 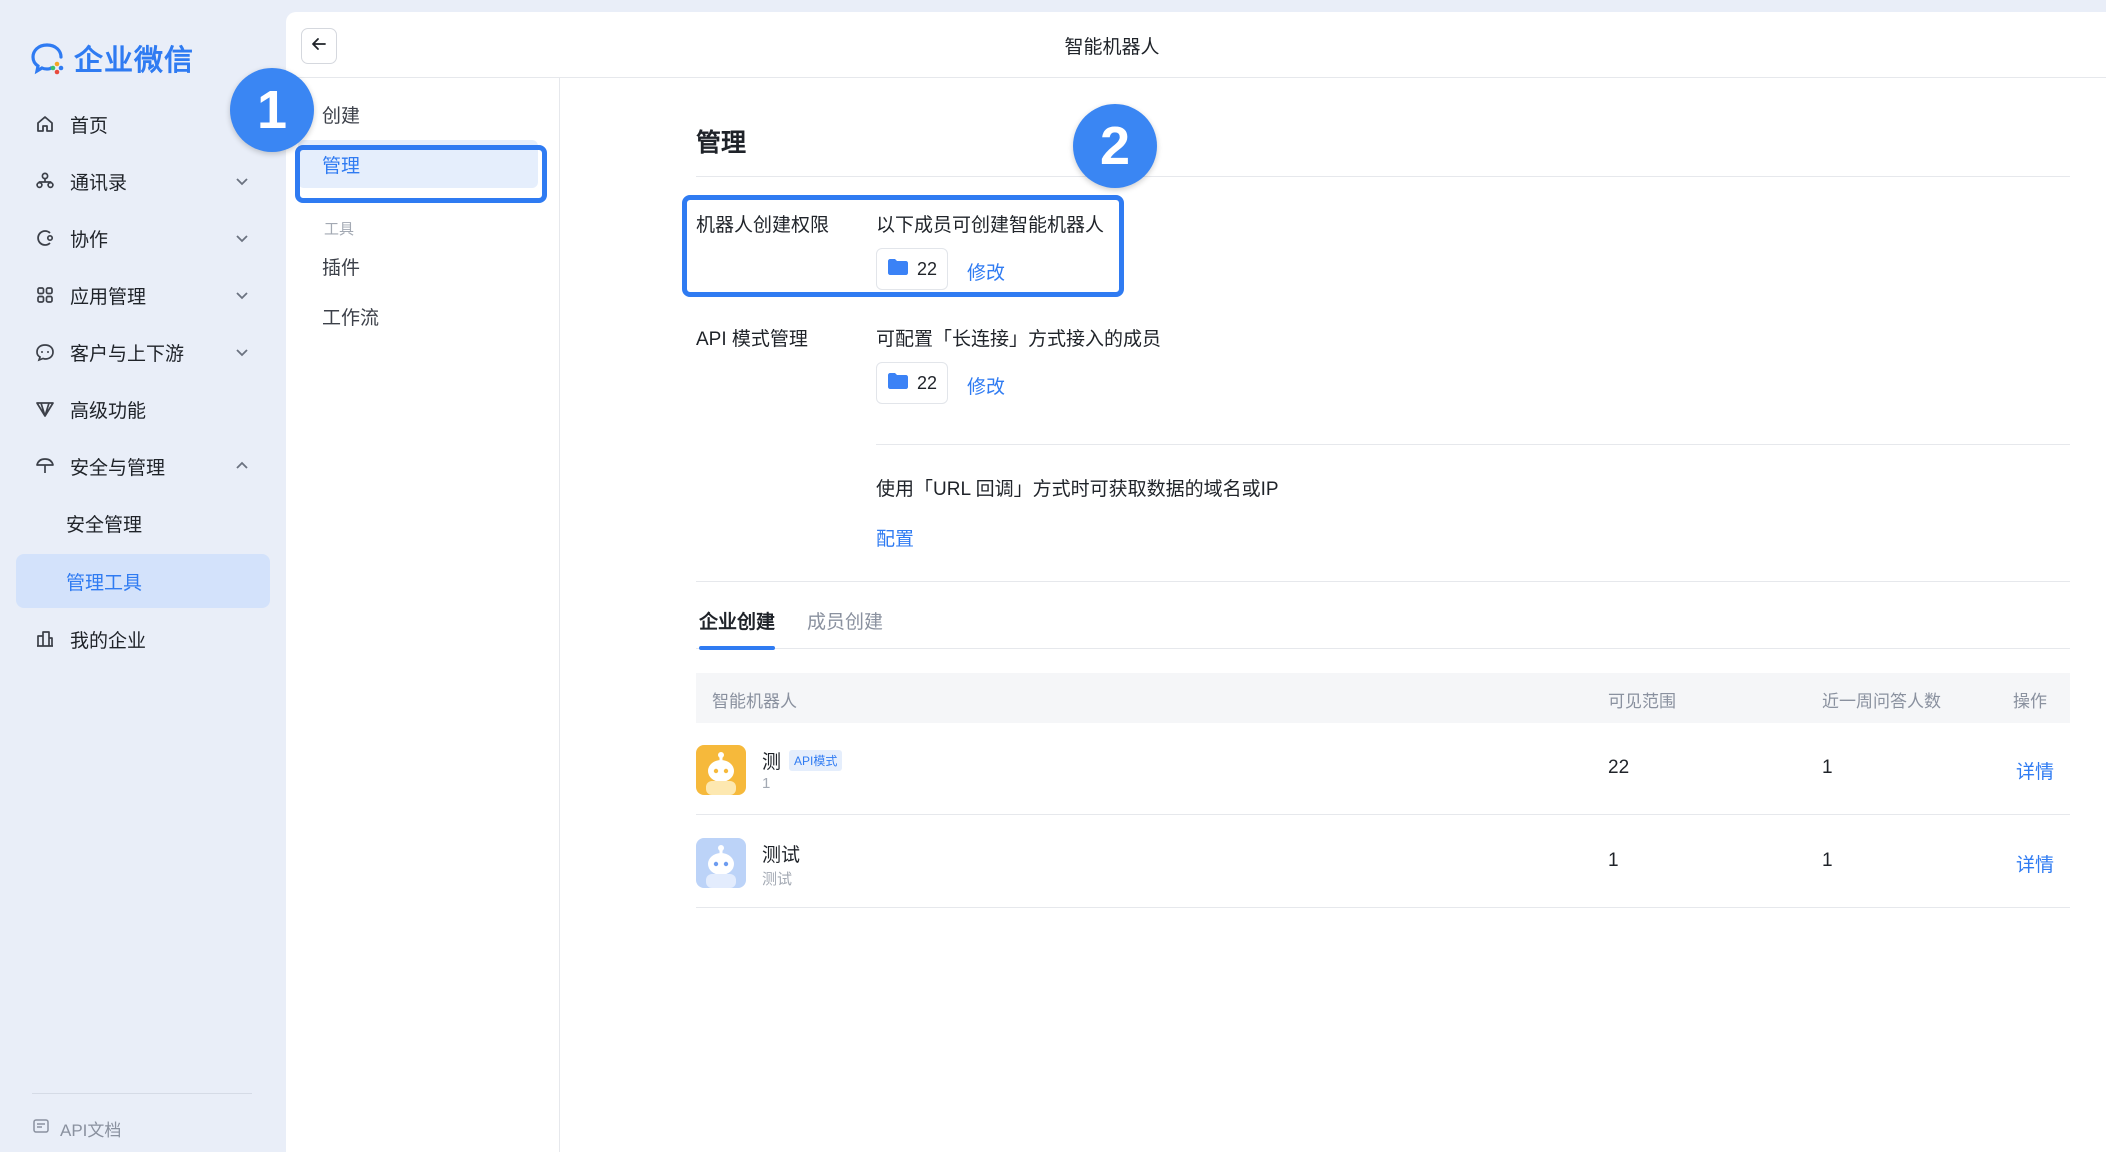 I want to click on column-header: 可见范围, so click(x=1642, y=701).